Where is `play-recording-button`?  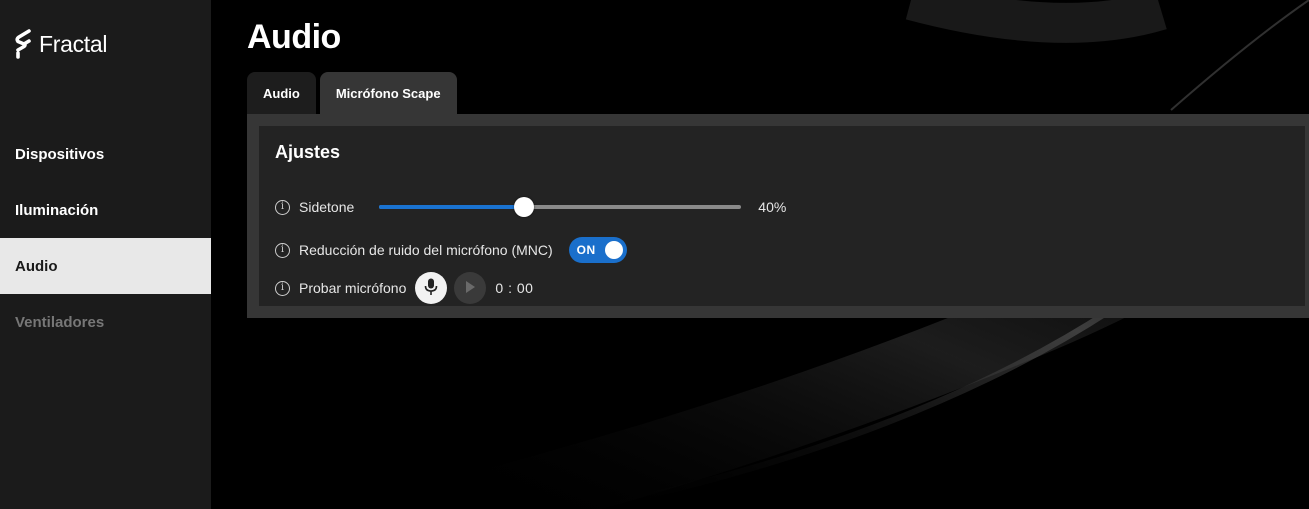
play-recording-button is located at coordinates (470, 288).